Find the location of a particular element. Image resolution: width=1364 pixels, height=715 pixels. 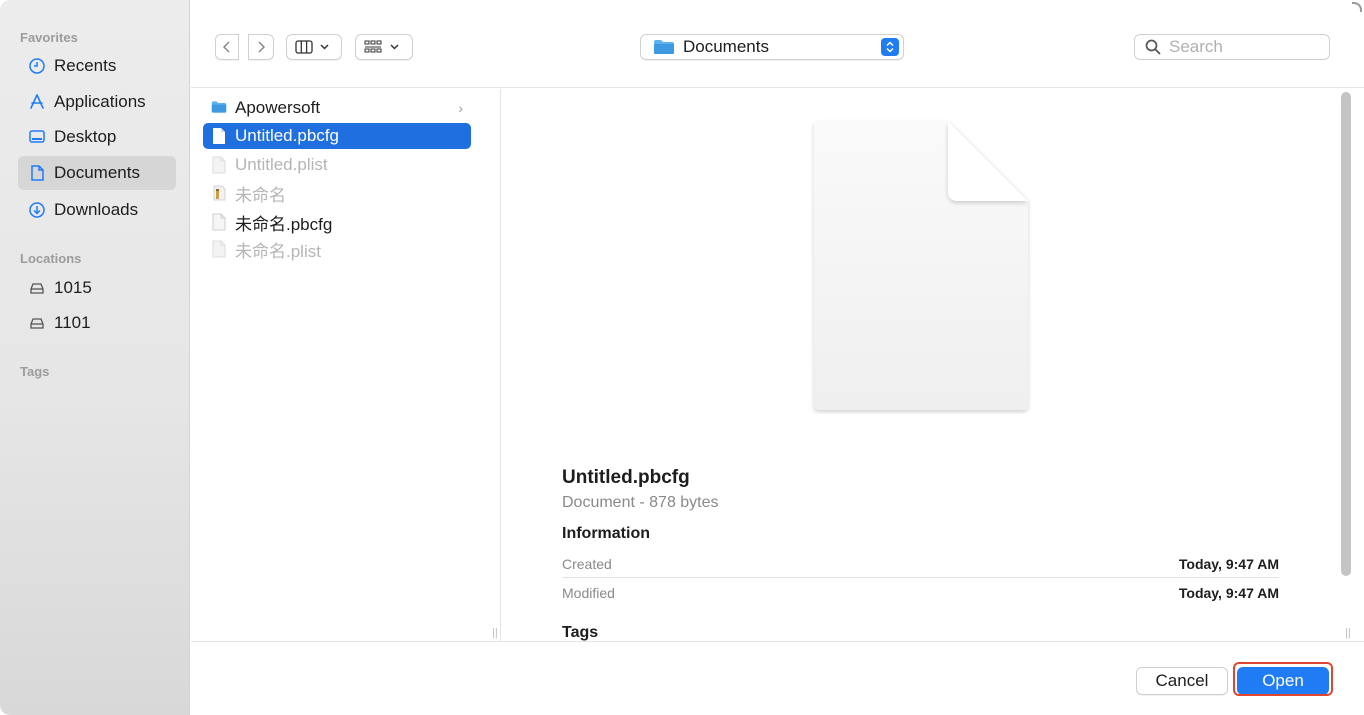

desktop-icon is located at coordinates (37, 137).